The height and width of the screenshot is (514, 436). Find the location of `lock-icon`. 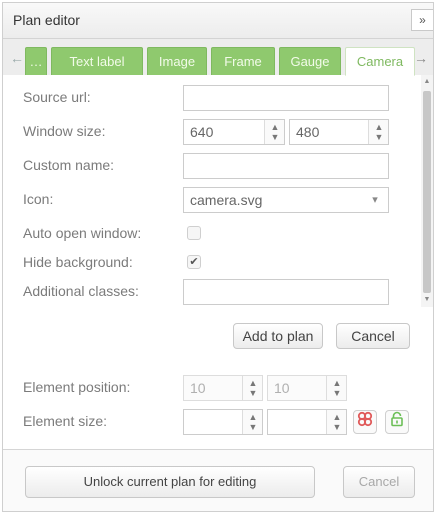

lock-icon is located at coordinates (397, 422).